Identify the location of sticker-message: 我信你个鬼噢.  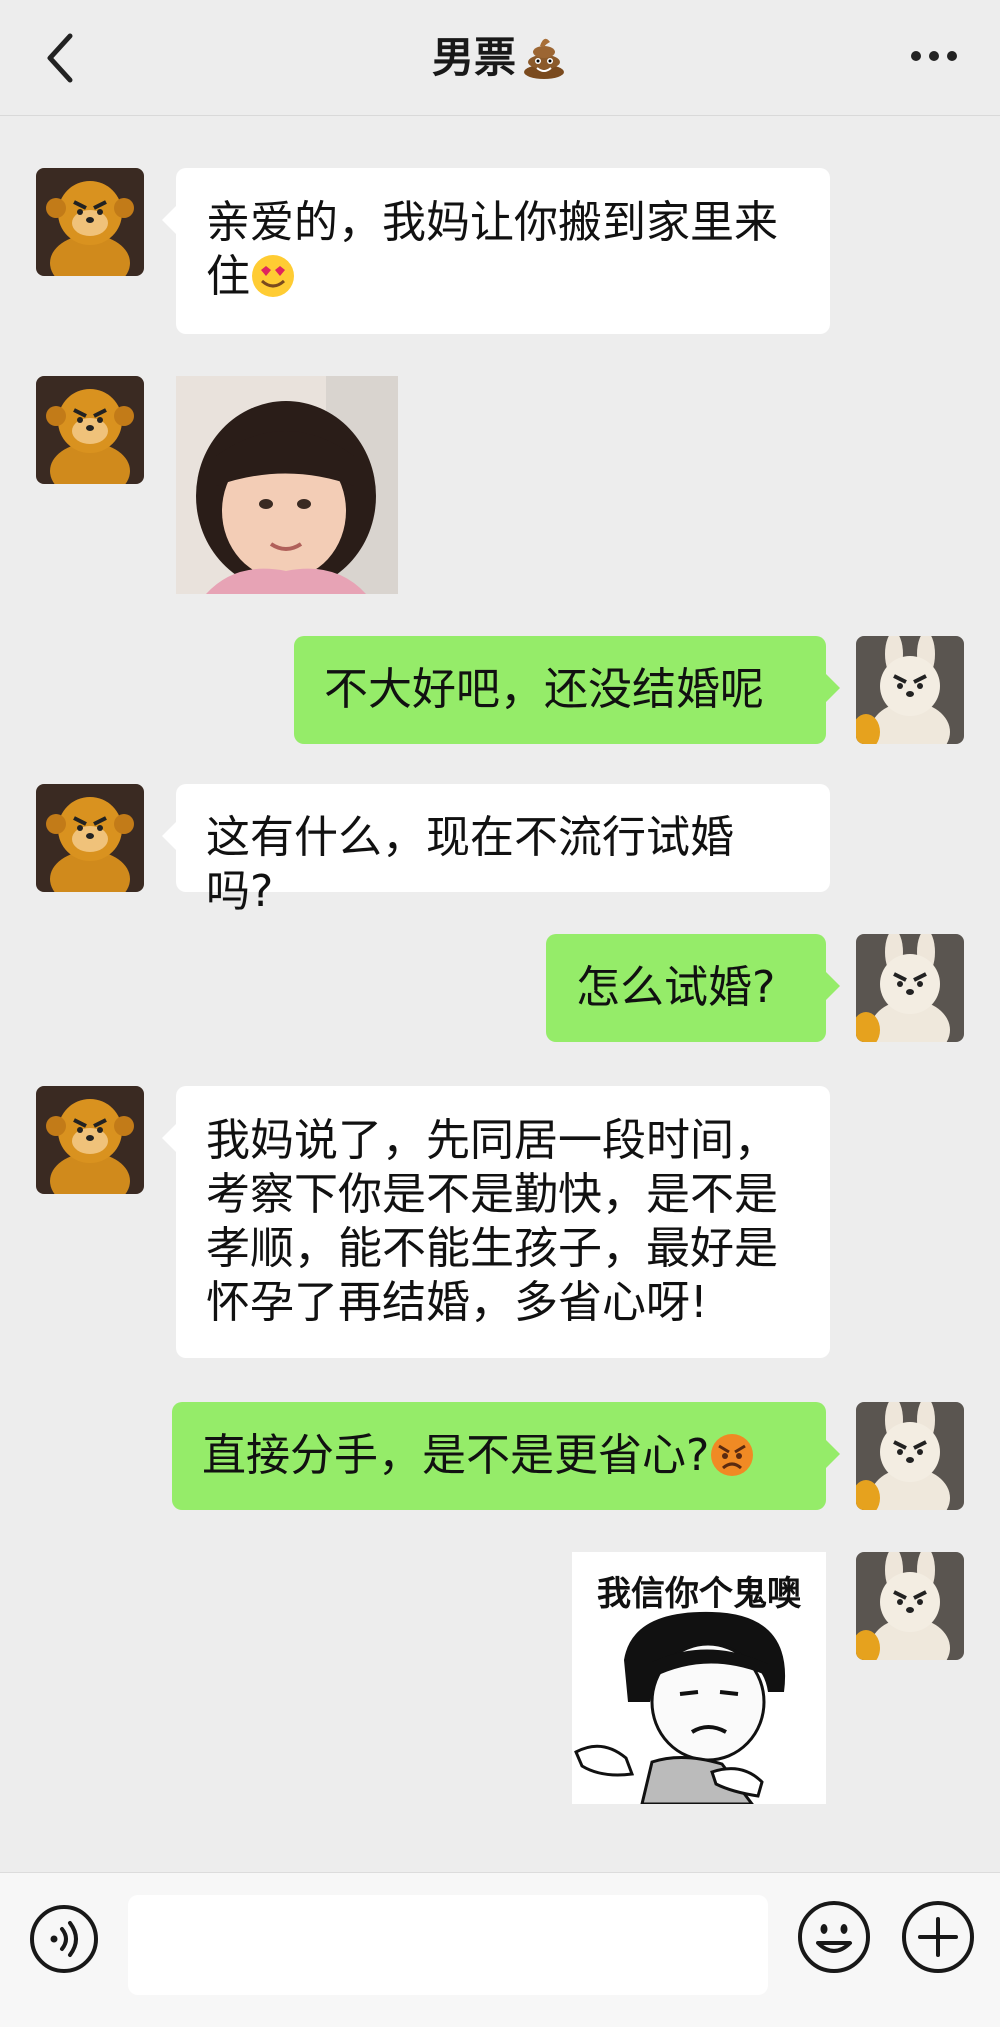
(699, 1678).